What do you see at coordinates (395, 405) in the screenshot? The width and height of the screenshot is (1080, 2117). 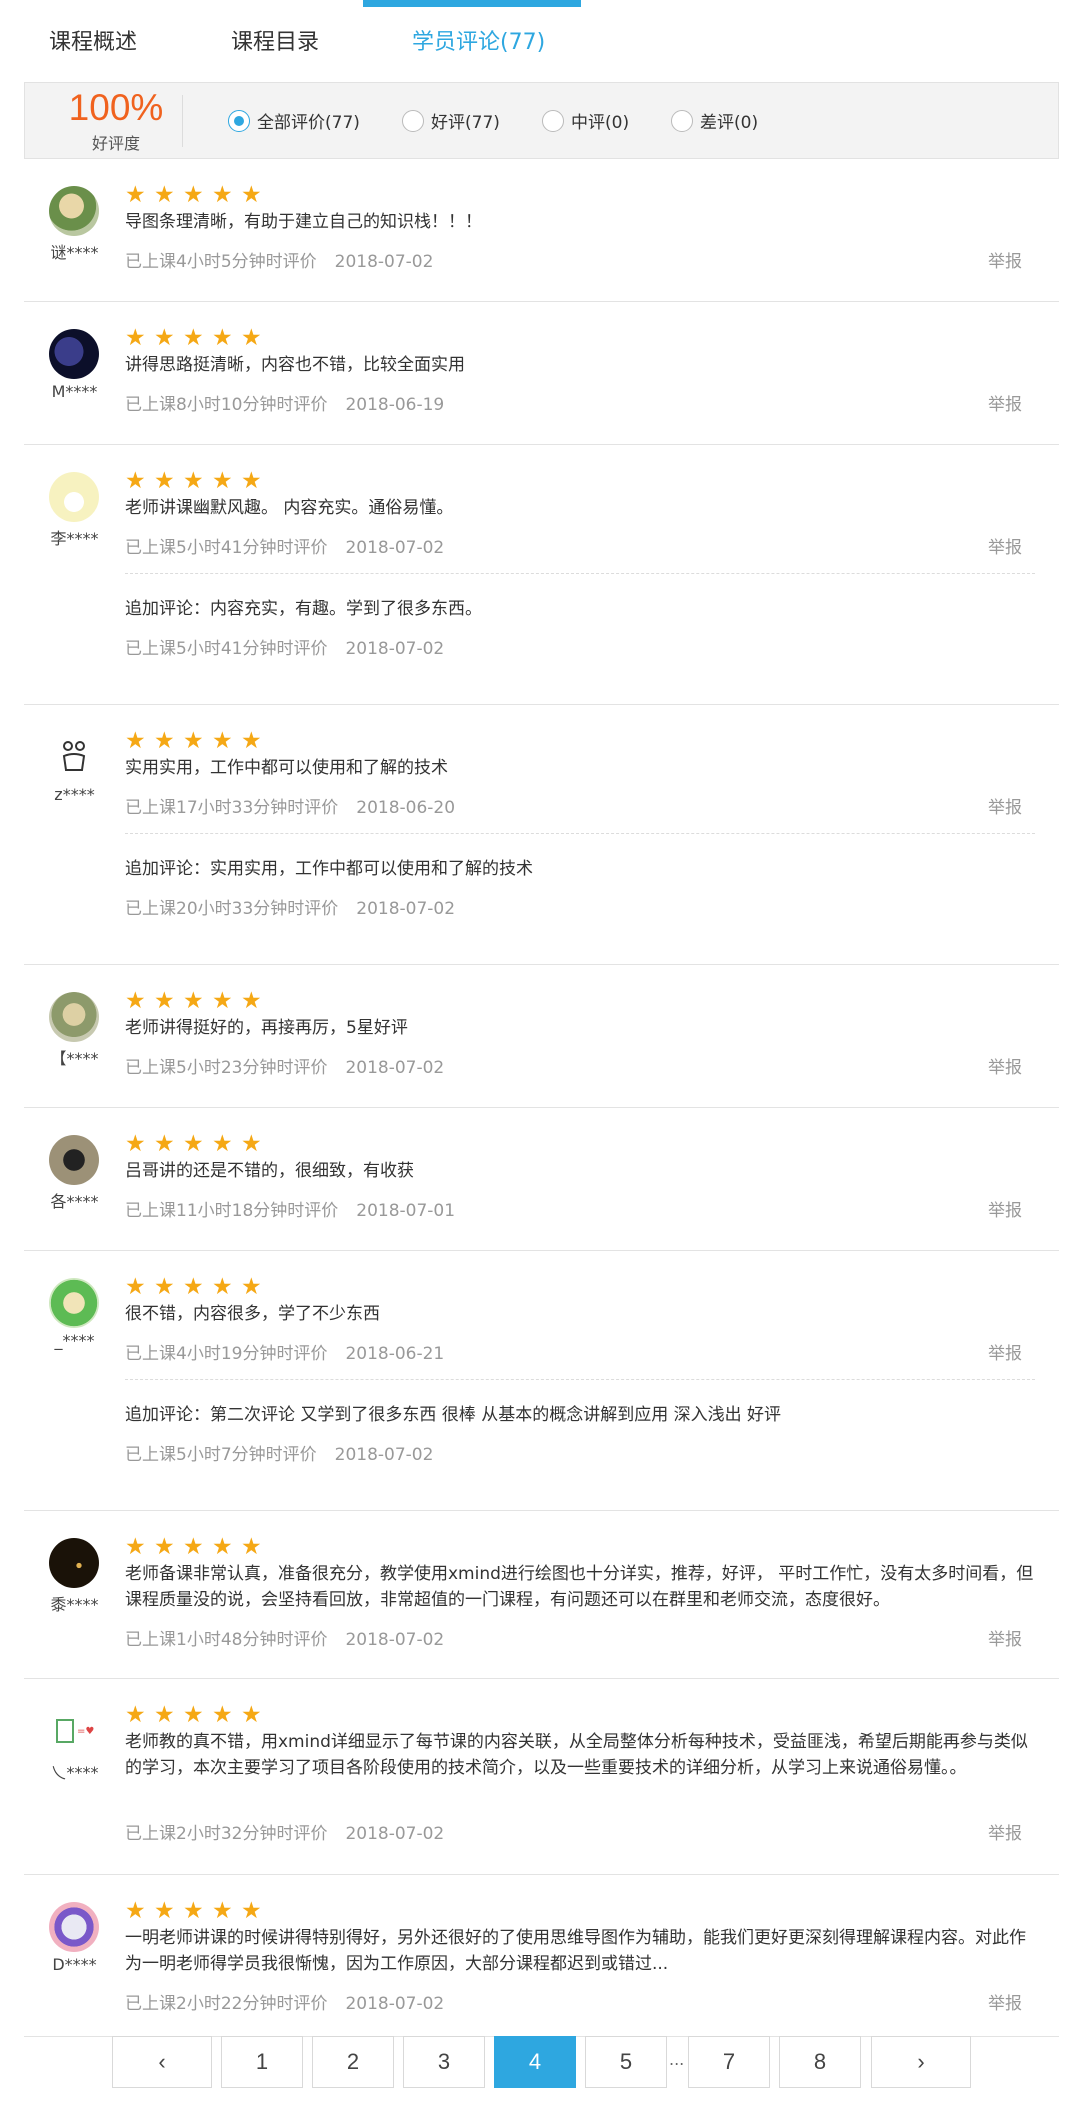 I see `review-date: 2018-06-19` at bounding box center [395, 405].